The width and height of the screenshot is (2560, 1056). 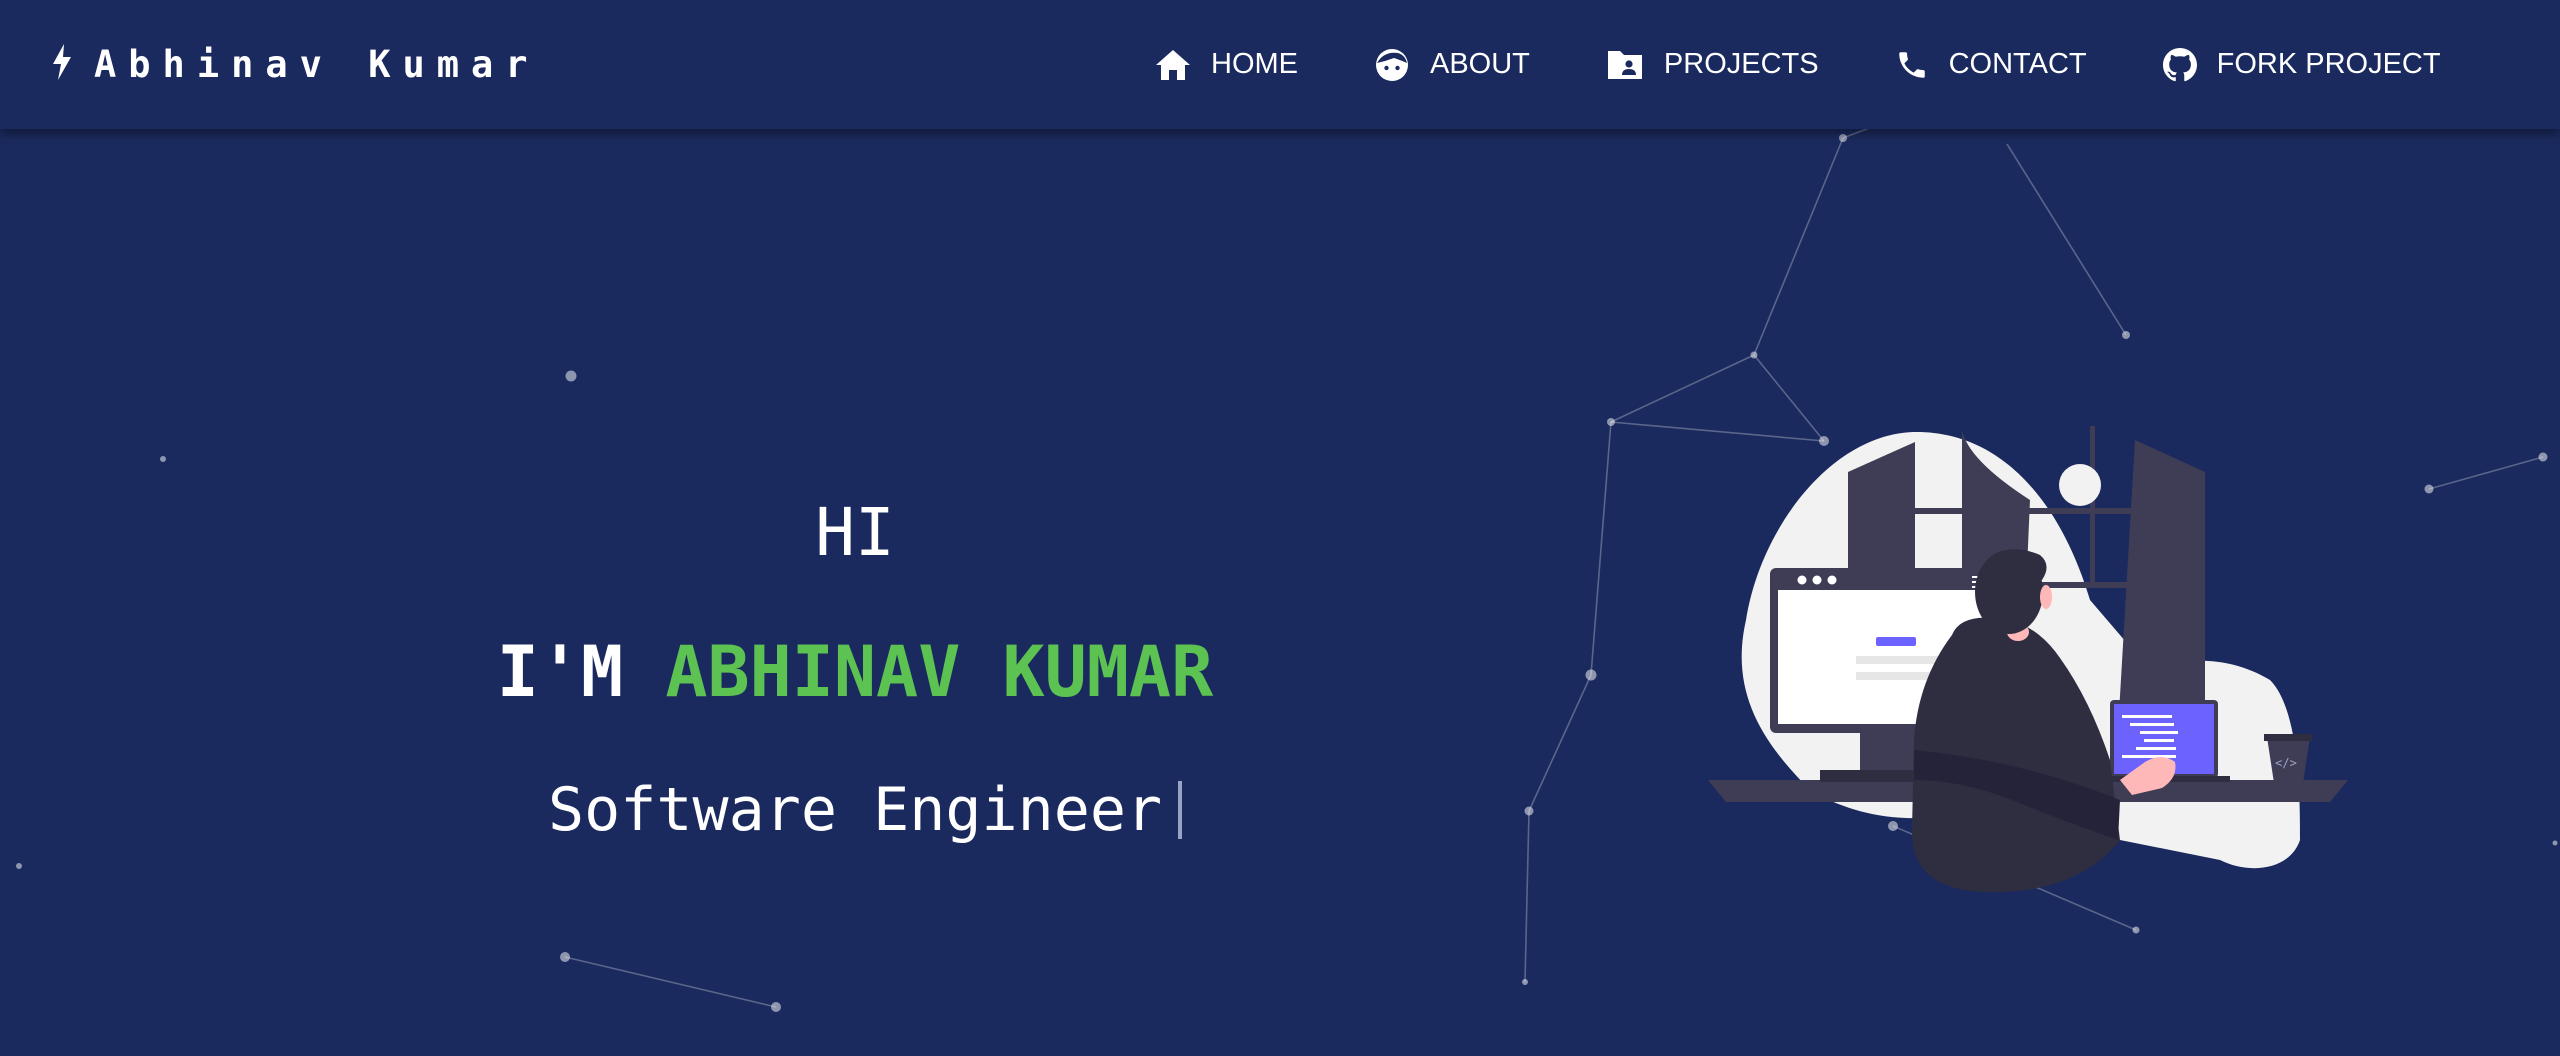 I want to click on nav-item-home: HOME, so click(x=1226, y=64).